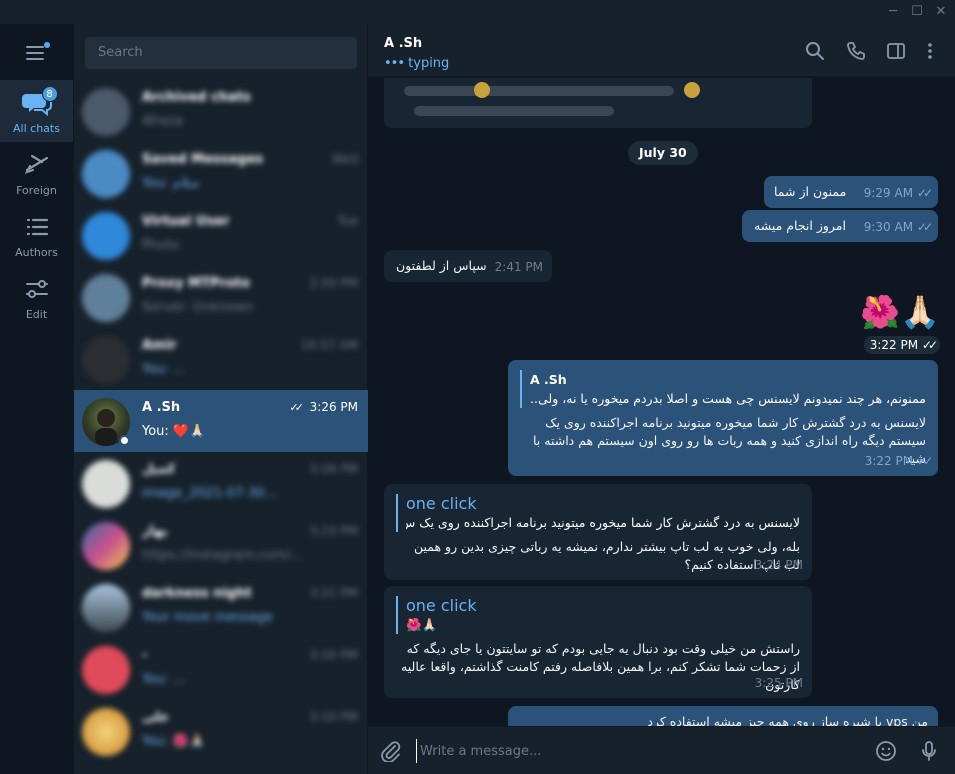 The image size is (955, 774). Describe the element at coordinates (894, 345) in the screenshot. I see `message-time: 3:22 PM` at that location.